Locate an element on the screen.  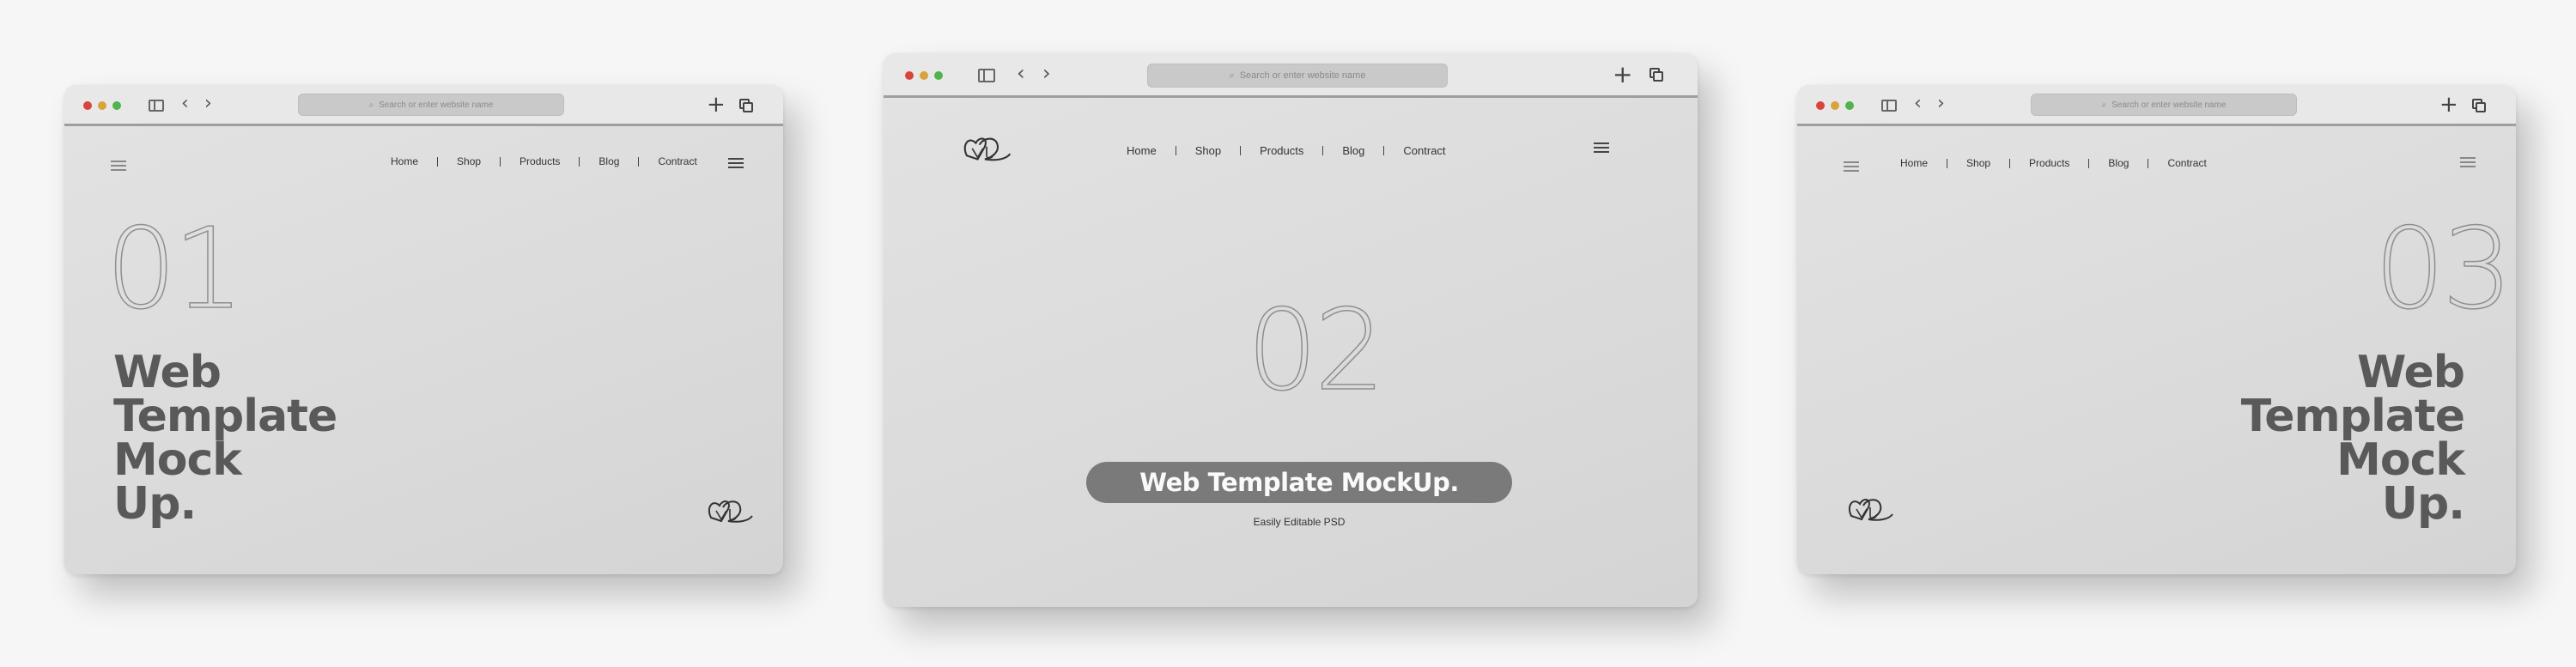
hero-title-banner: Web Template MockUp. is located at coordinates (1299, 482).